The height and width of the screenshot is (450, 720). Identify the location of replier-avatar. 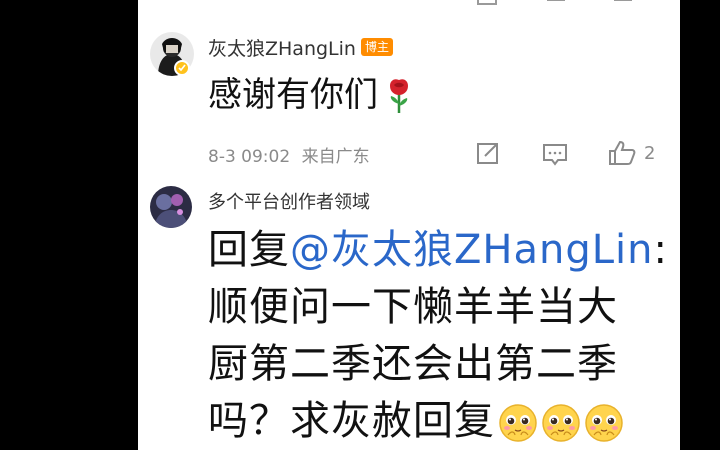
(171, 207).